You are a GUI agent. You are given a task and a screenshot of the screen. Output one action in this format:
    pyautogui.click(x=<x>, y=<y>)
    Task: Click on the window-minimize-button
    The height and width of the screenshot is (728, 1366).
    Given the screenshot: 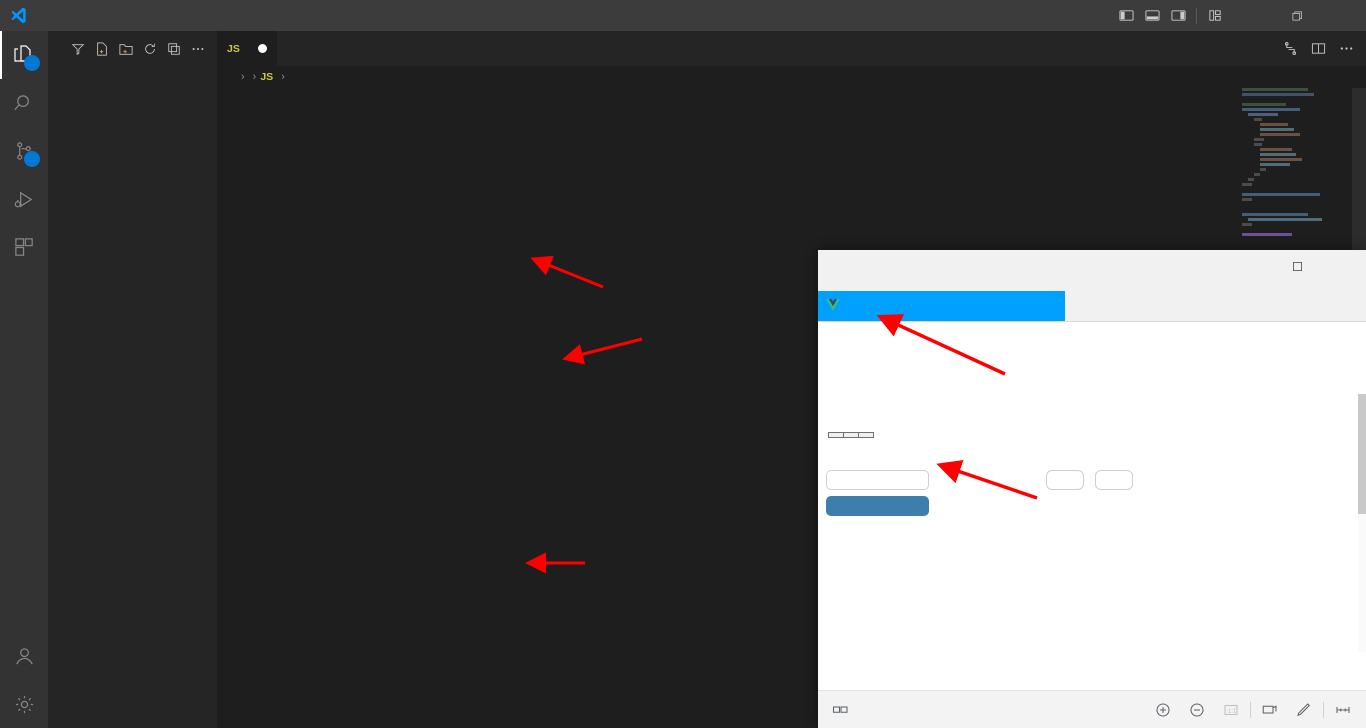 What is the action you would take?
    pyautogui.click(x=1251, y=15)
    